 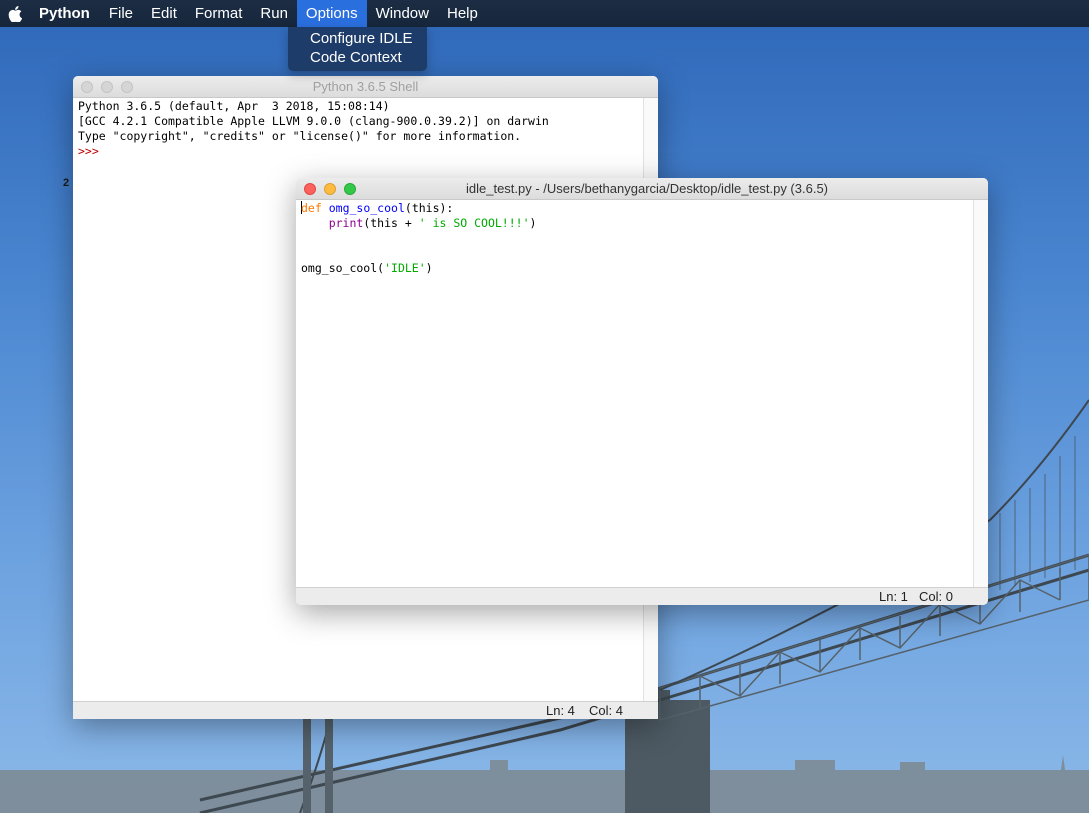 What do you see at coordinates (343, 268) in the screenshot?
I see `function-call: omg_so_cool(` at bounding box center [343, 268].